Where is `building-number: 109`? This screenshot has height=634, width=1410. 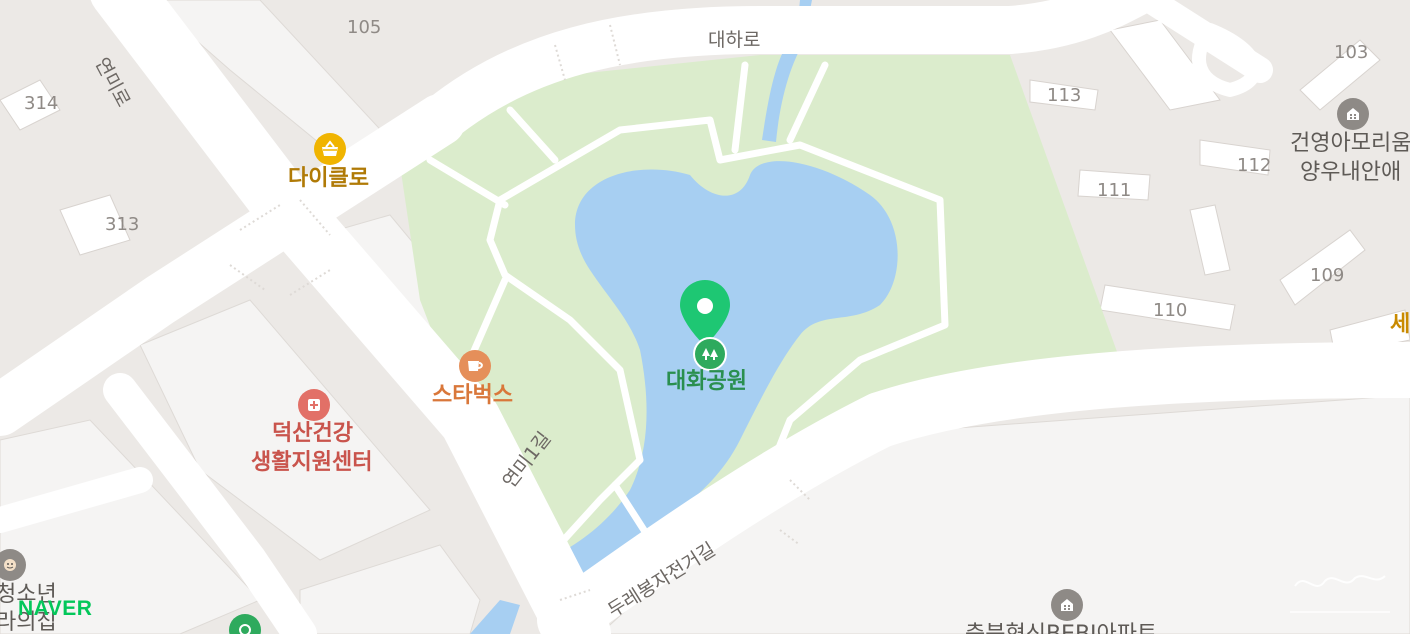
building-number: 109 is located at coordinates (1327, 275).